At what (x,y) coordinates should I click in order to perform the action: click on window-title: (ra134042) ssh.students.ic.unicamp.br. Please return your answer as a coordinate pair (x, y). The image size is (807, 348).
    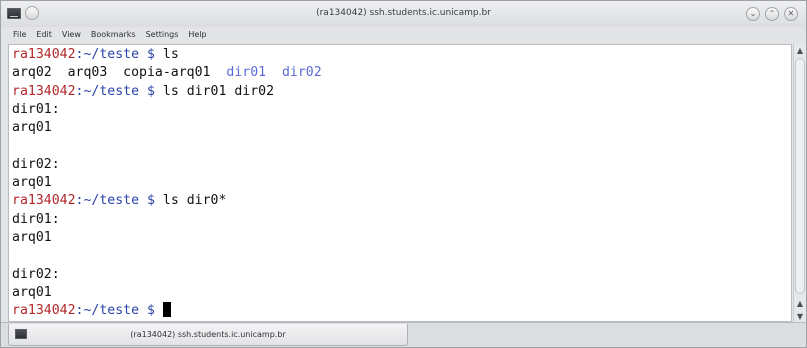
    Looking at the image, I should click on (403, 13).